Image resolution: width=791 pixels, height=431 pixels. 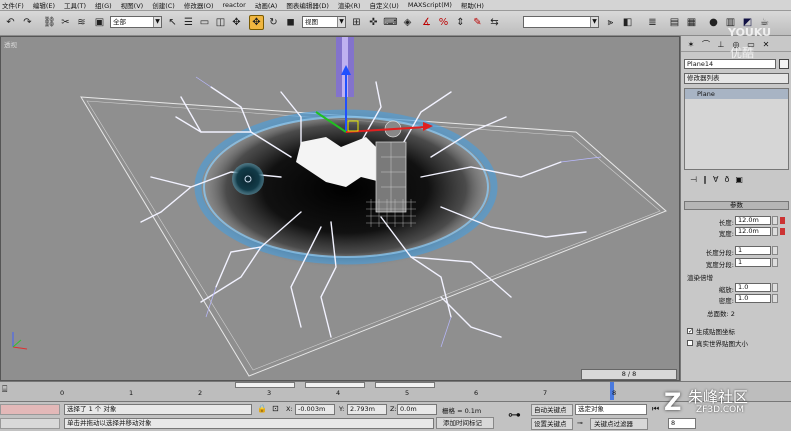 What do you see at coordinates (655, 409) in the screenshot?
I see `go-to-start-icon: ⏮` at bounding box center [655, 409].